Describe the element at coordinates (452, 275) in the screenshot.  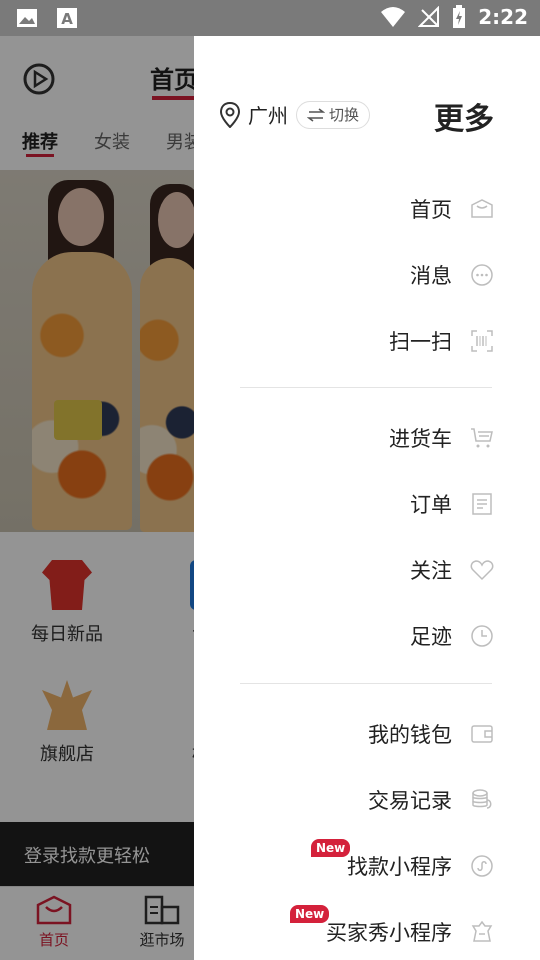
I see `menu-item-messages: 消息` at that location.